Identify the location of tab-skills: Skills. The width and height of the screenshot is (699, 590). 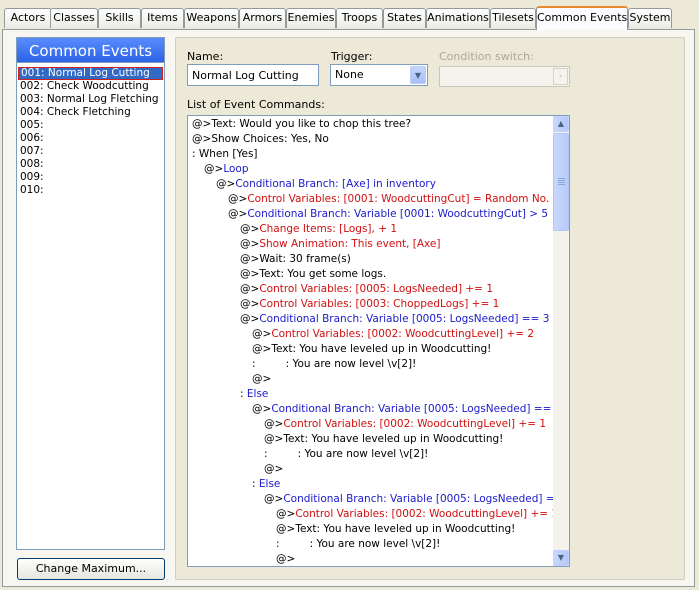
(119, 18).